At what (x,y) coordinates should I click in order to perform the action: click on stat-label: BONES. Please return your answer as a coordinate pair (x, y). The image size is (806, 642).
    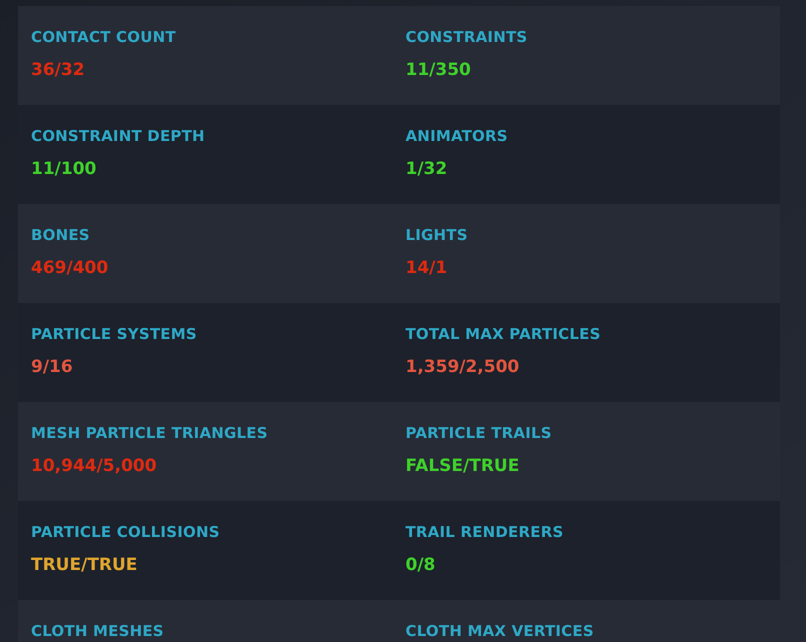
    Looking at the image, I should click on (60, 235).